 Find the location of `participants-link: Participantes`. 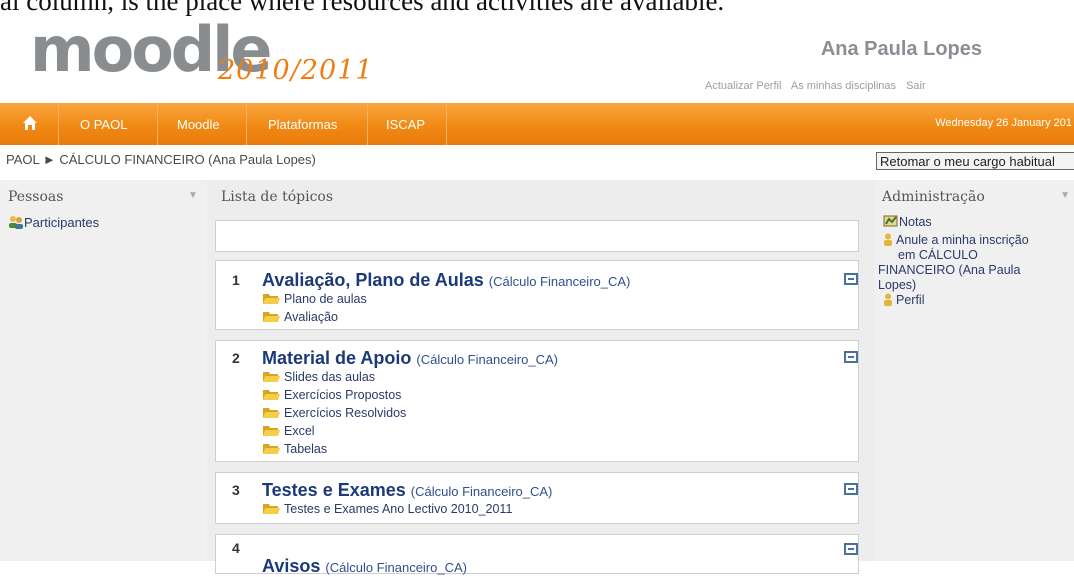

participants-link: Participantes is located at coordinates (53, 222).